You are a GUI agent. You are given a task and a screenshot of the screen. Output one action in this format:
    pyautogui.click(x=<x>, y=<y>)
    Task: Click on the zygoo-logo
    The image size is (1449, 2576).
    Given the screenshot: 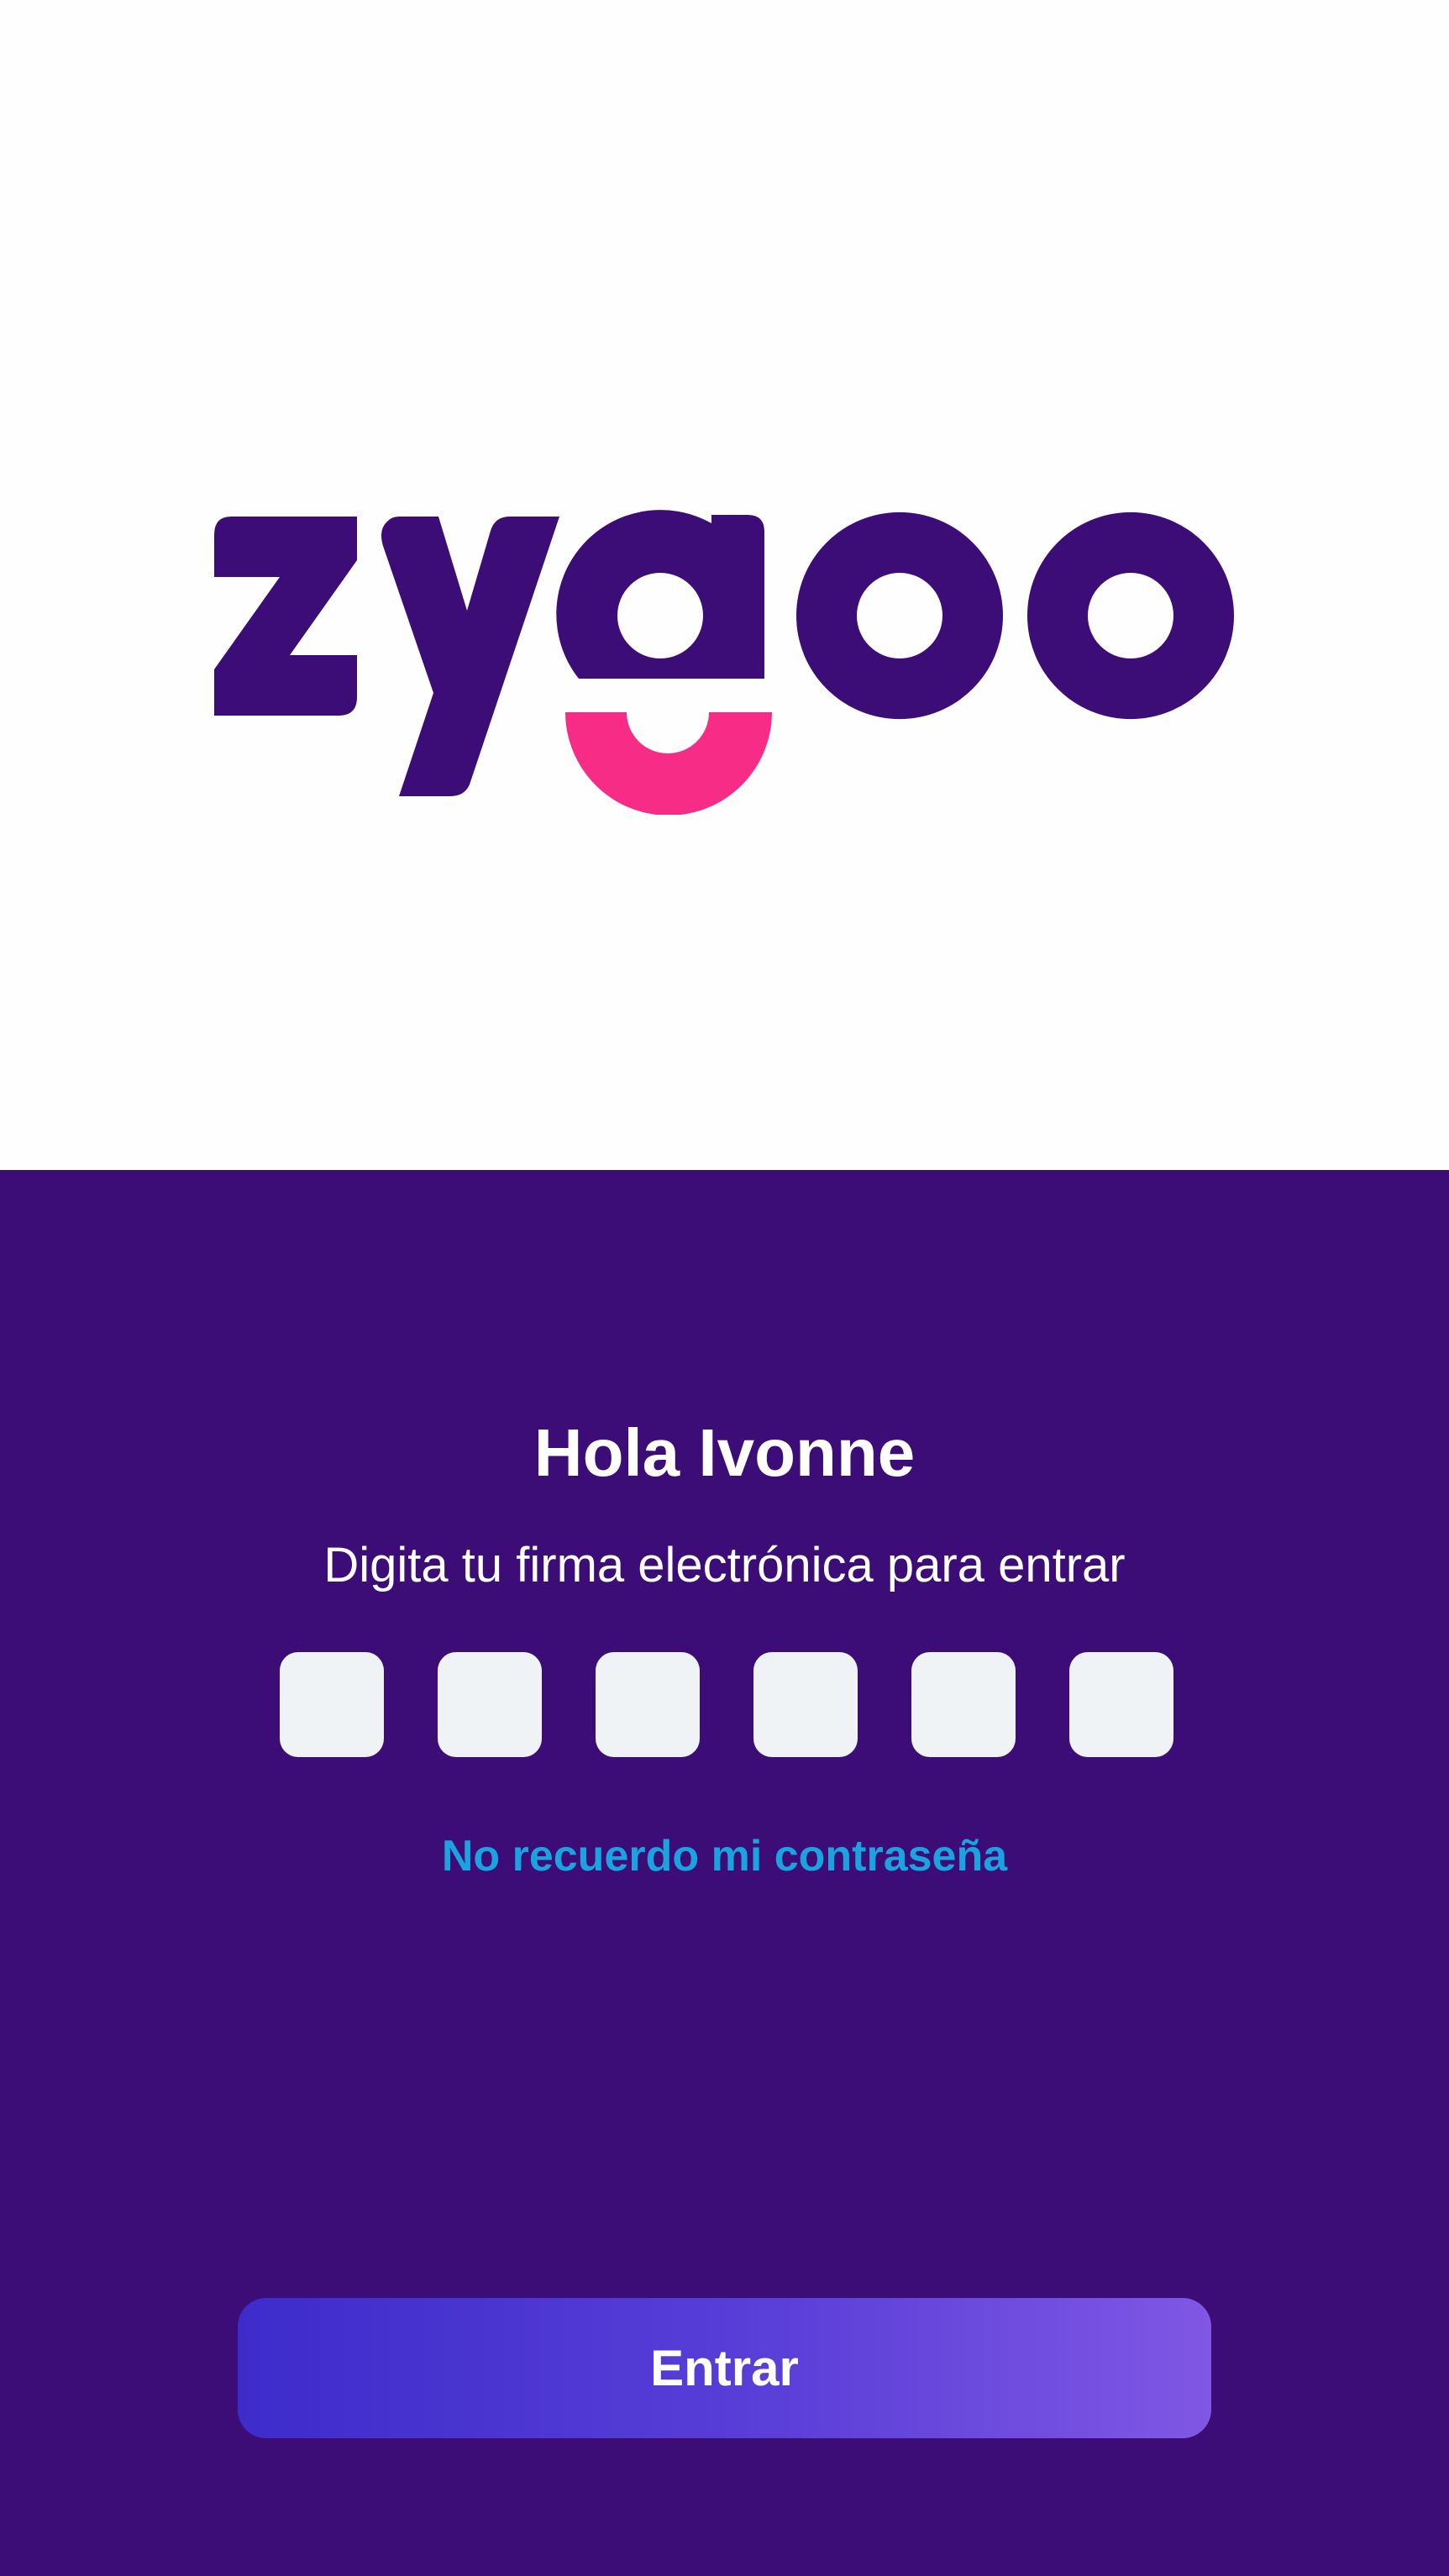 What is the action you would take?
    pyautogui.click(x=724, y=662)
    